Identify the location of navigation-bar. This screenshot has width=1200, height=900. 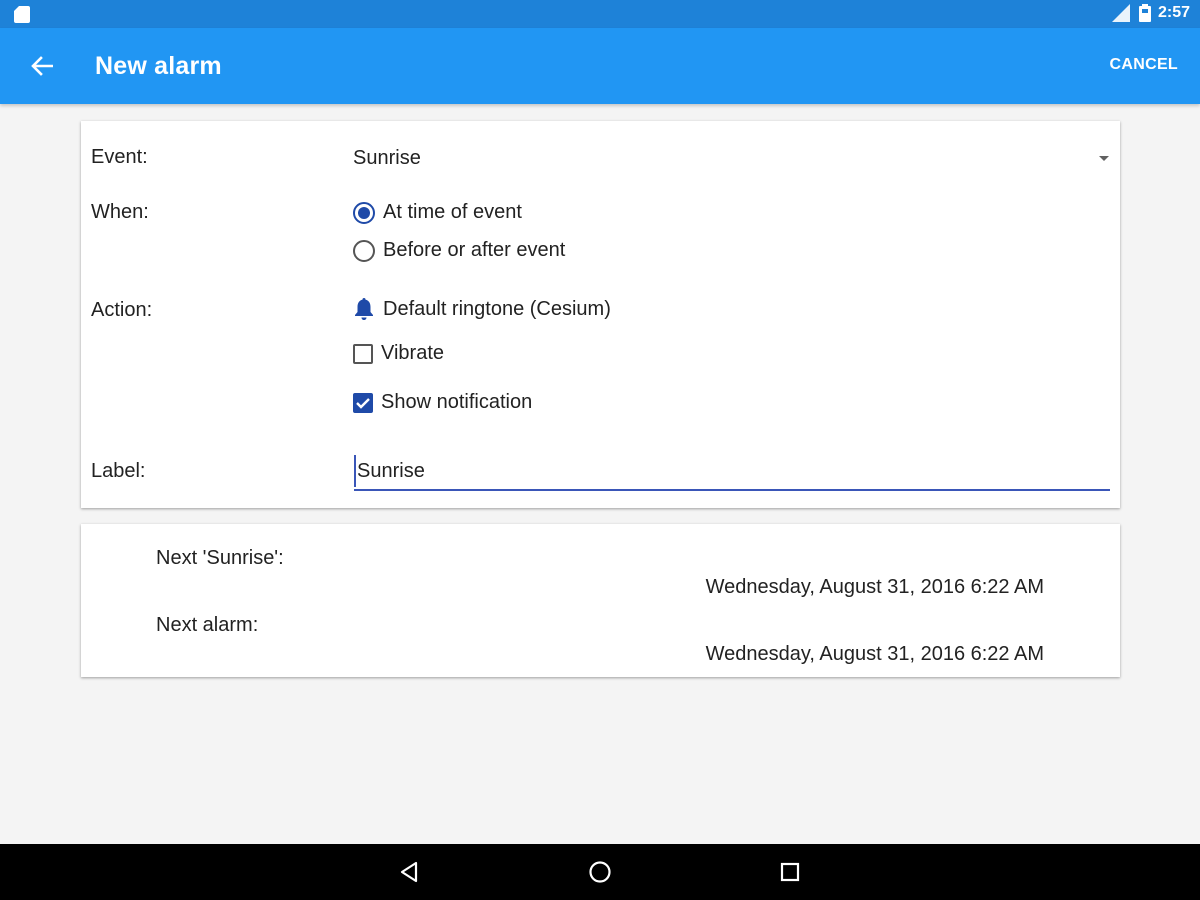
(600, 872).